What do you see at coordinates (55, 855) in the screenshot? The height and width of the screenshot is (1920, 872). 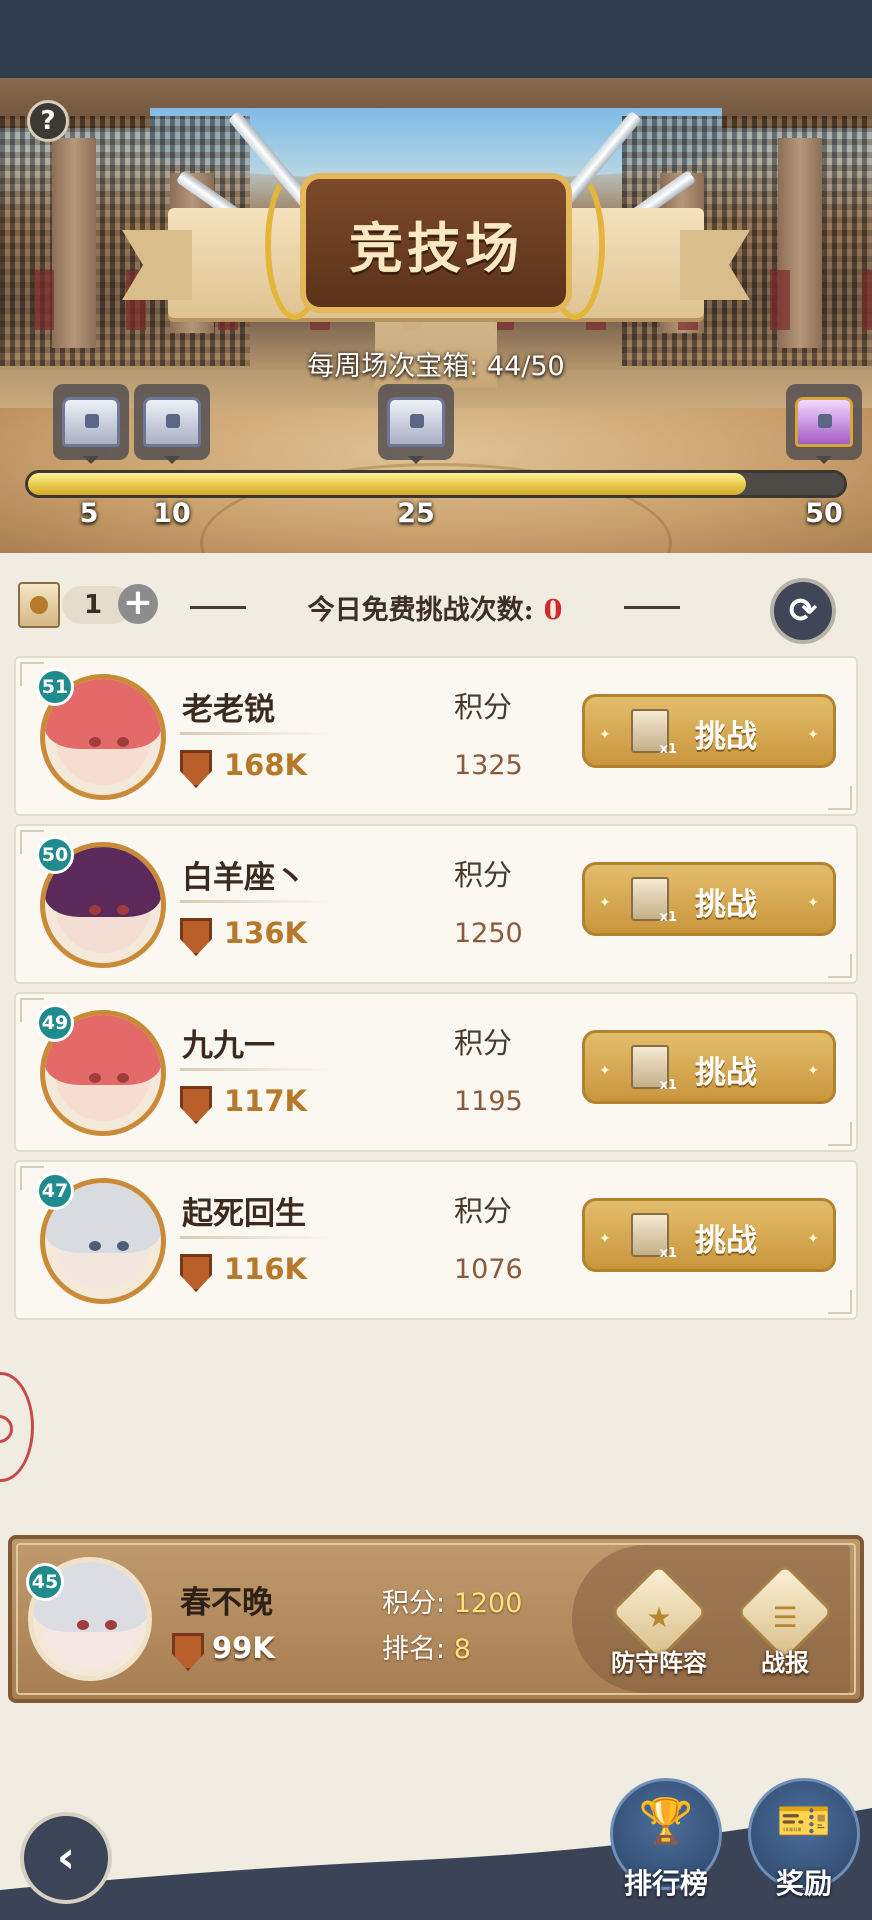 I see `level-badge: 50` at bounding box center [55, 855].